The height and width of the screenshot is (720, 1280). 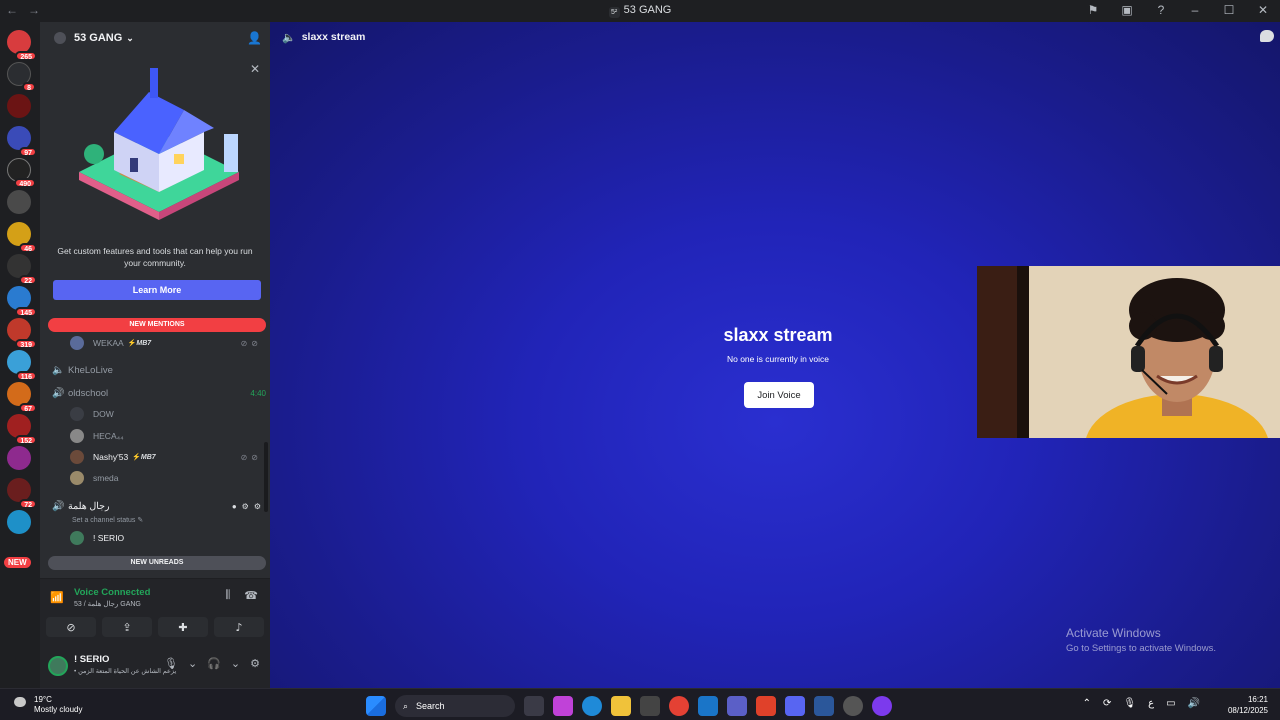 I want to click on voice-user: HECA₄₄, so click(x=166, y=436).